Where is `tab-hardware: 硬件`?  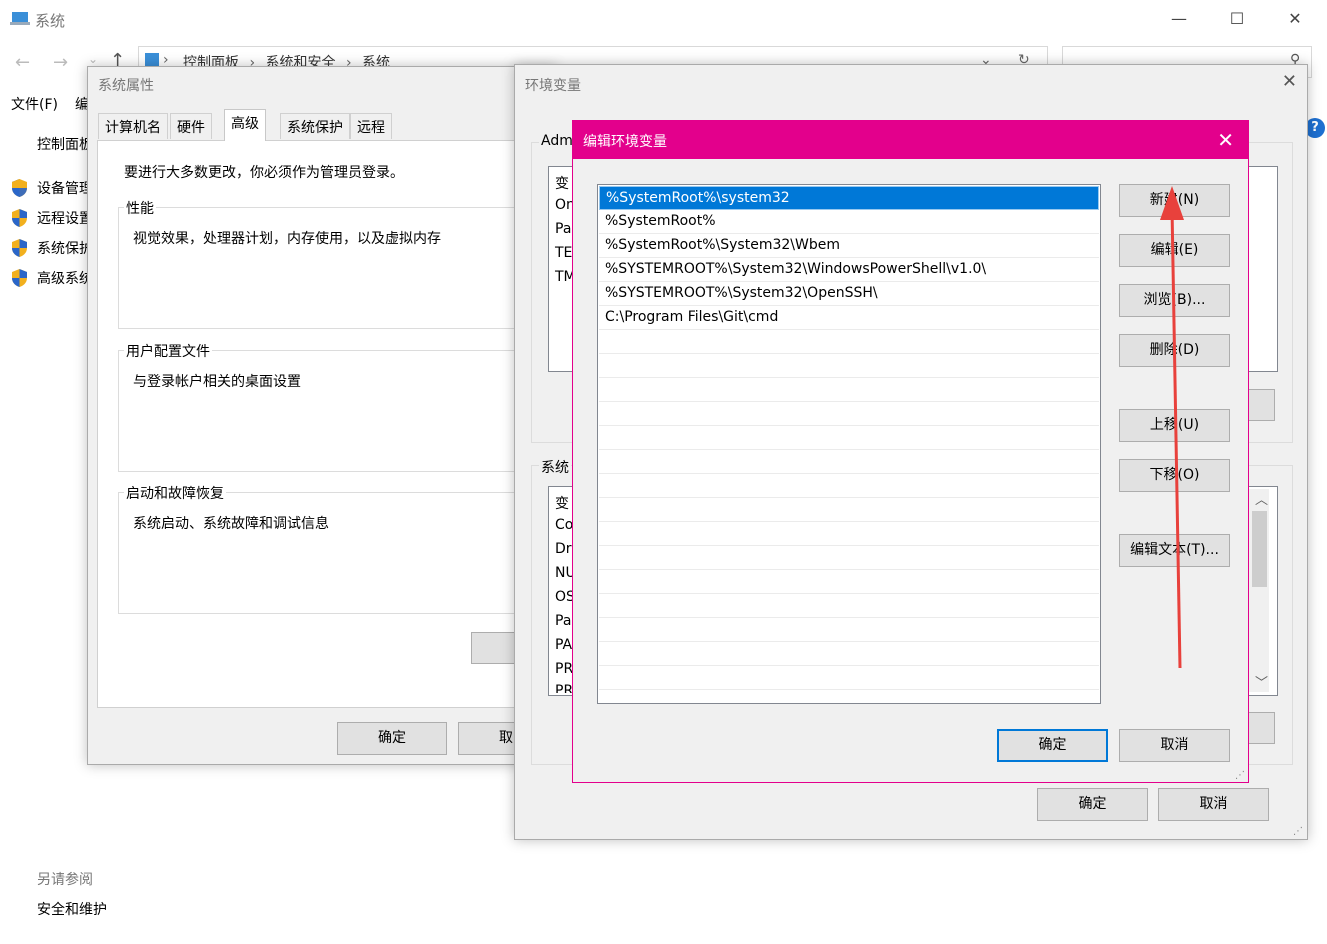 tab-hardware: 硬件 is located at coordinates (191, 126).